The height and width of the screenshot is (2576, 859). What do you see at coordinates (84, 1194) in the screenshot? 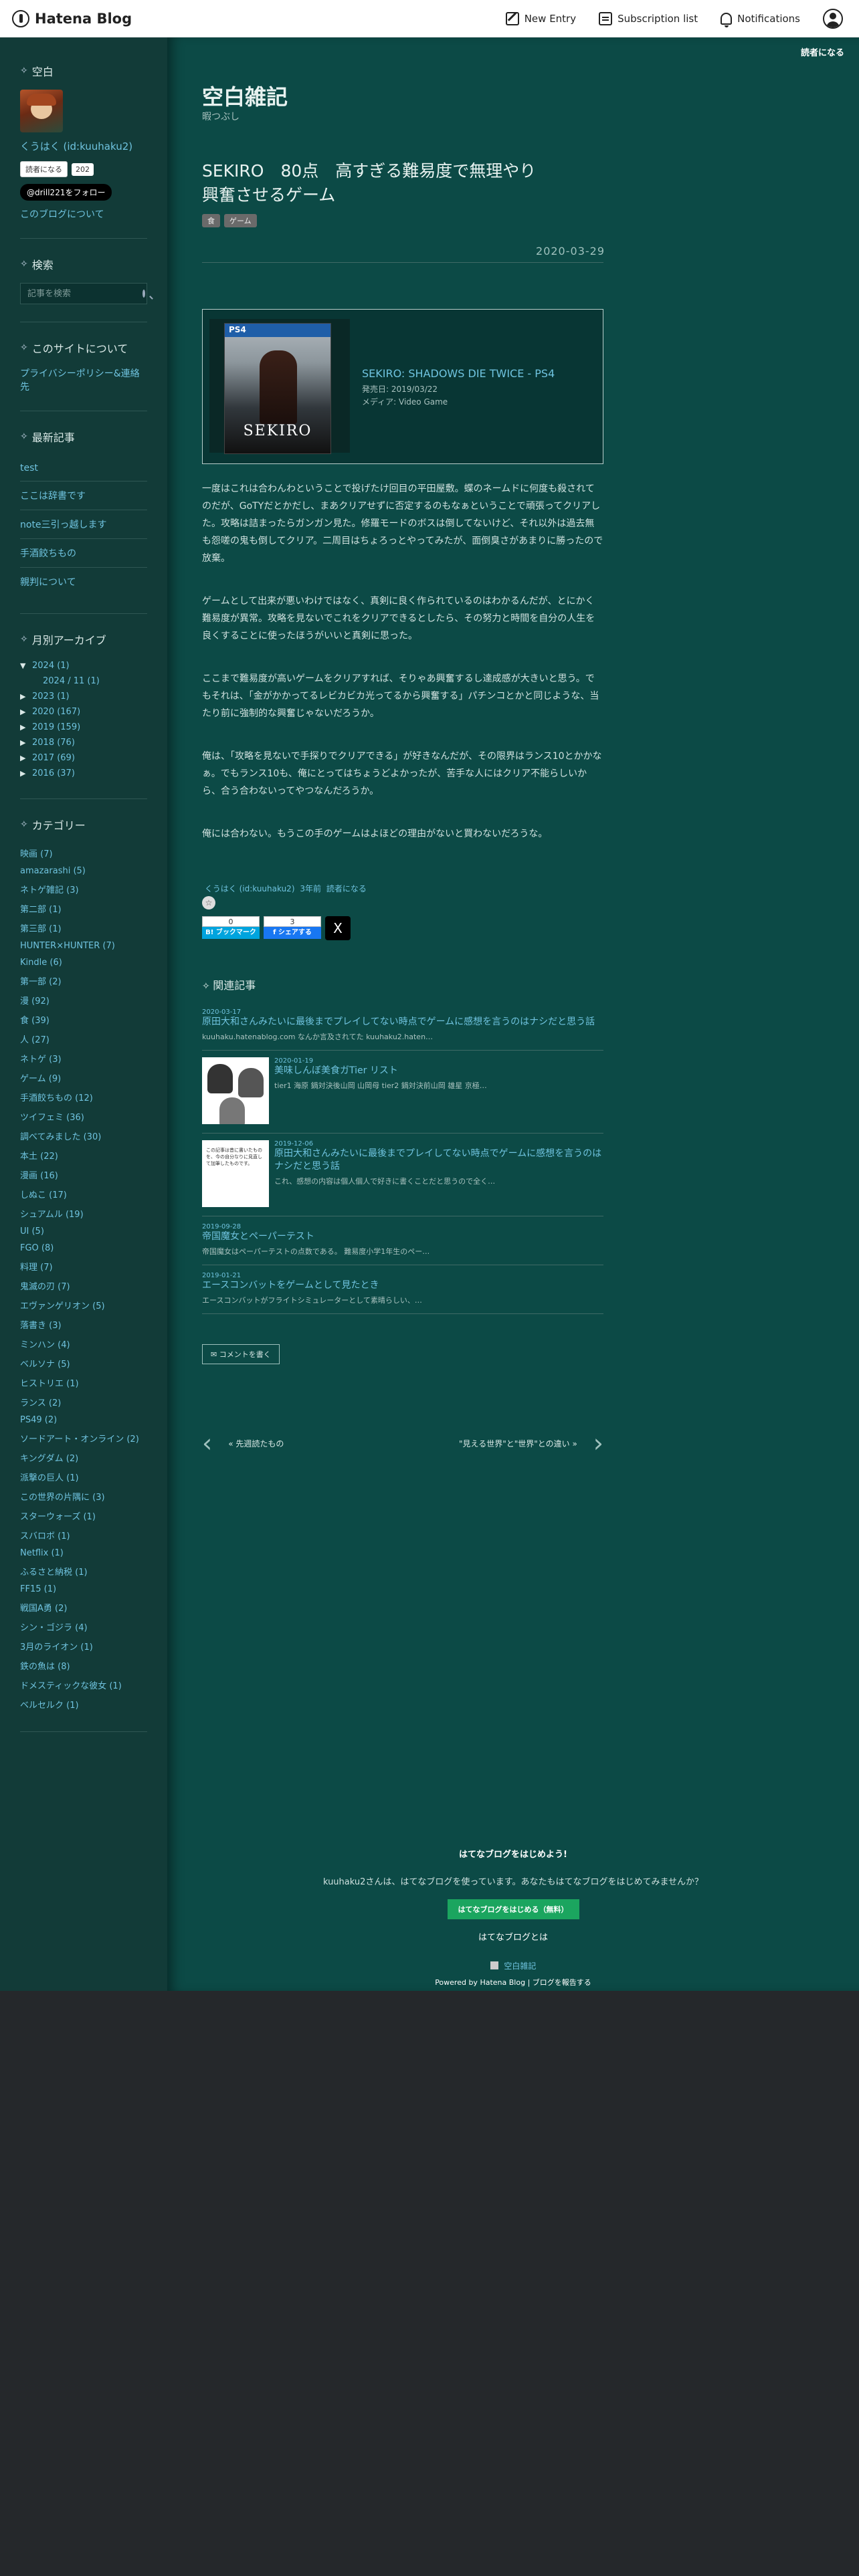
I see `category-link: しぬこ (17)` at bounding box center [84, 1194].